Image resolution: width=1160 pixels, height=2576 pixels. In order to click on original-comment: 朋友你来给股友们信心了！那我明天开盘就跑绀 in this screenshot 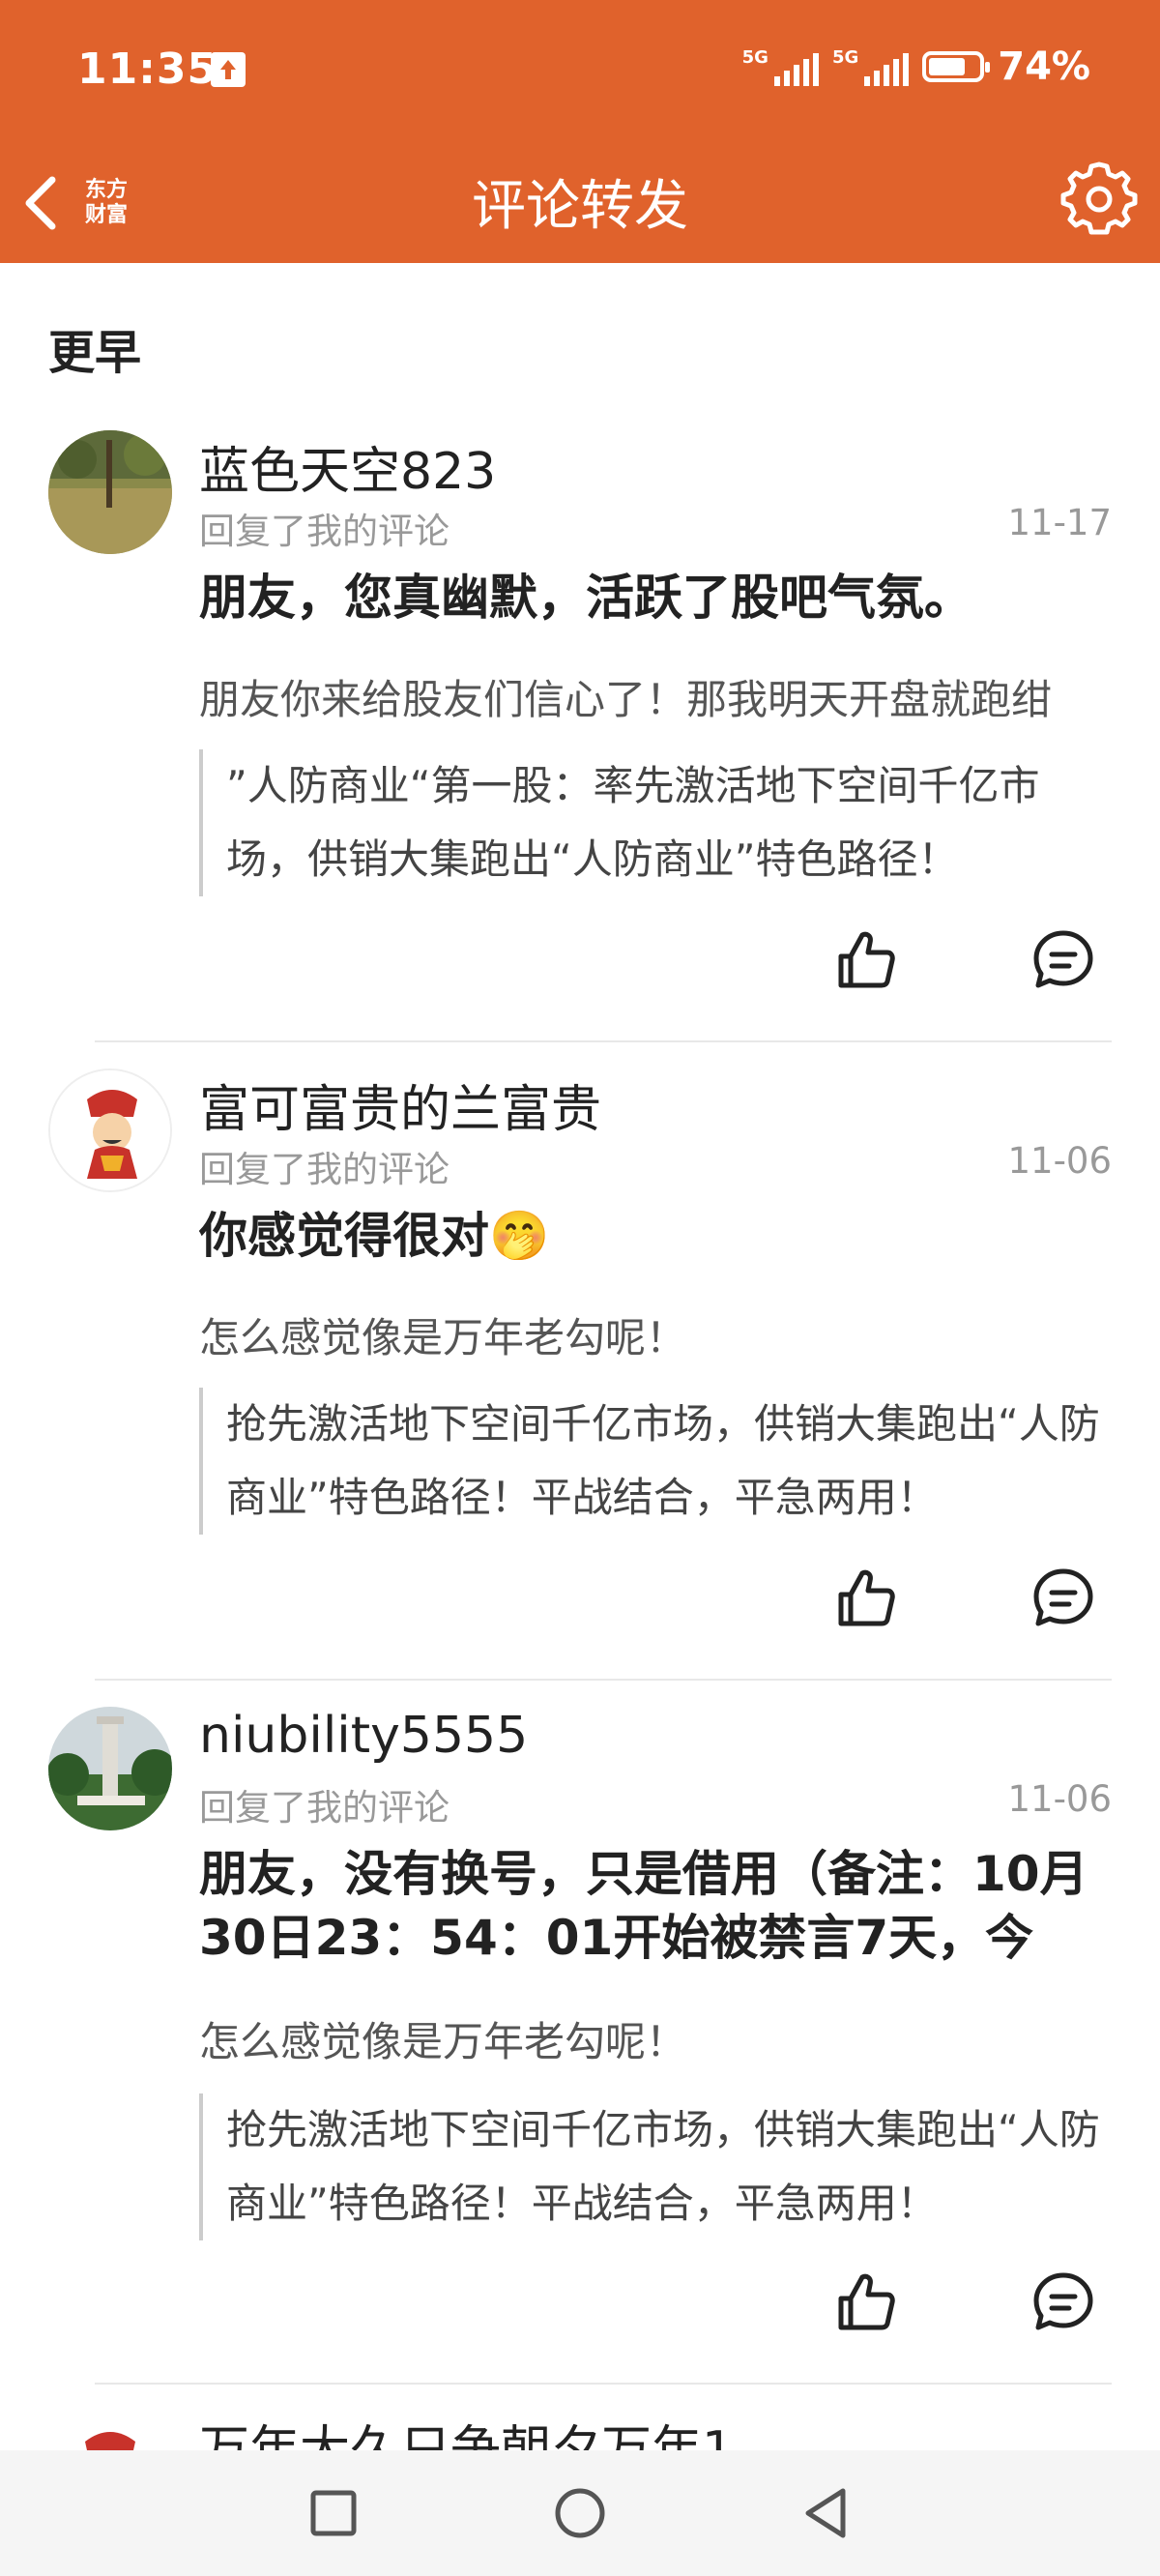, I will do `click(626, 699)`.